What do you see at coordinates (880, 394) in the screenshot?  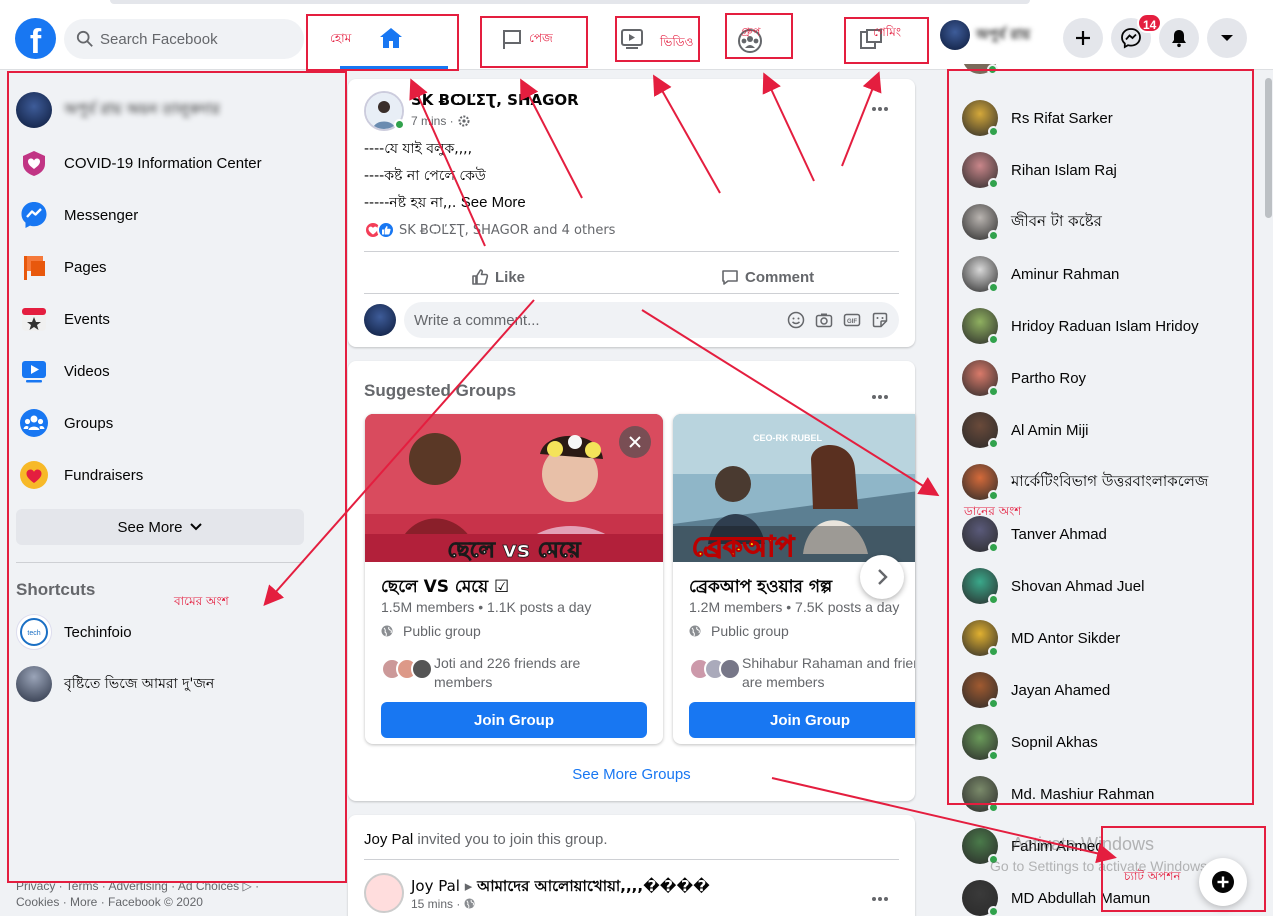 I see `groups-options-button` at bounding box center [880, 394].